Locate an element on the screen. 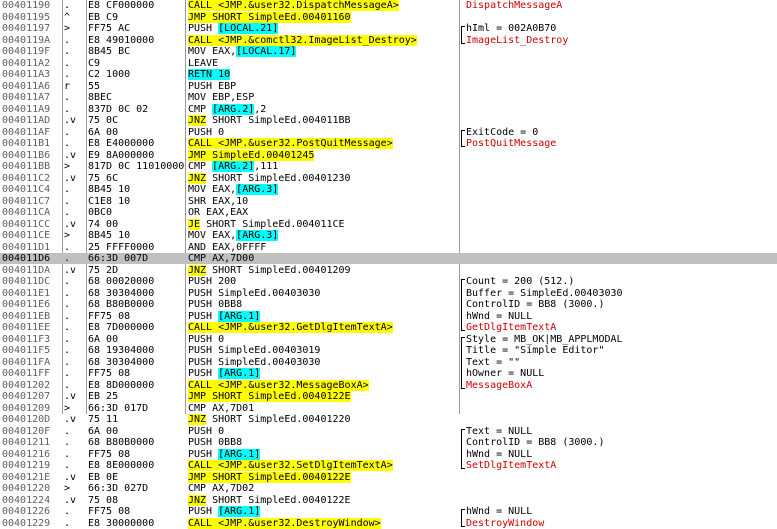  branch-highlight: CALL is located at coordinates (200, 5).